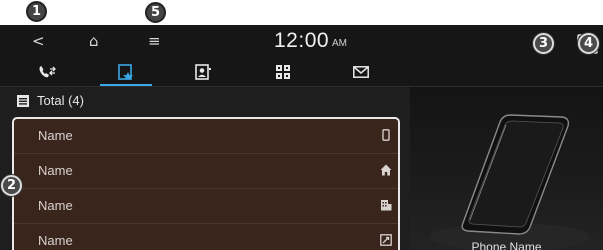  I want to click on keypad-icon, so click(283, 72).